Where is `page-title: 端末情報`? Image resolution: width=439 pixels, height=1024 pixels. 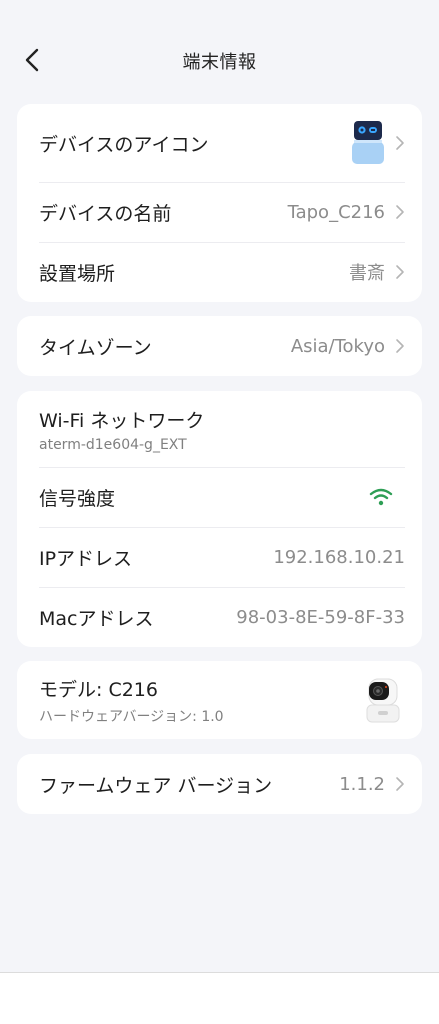
page-title: 端末情報 is located at coordinates (219, 62).